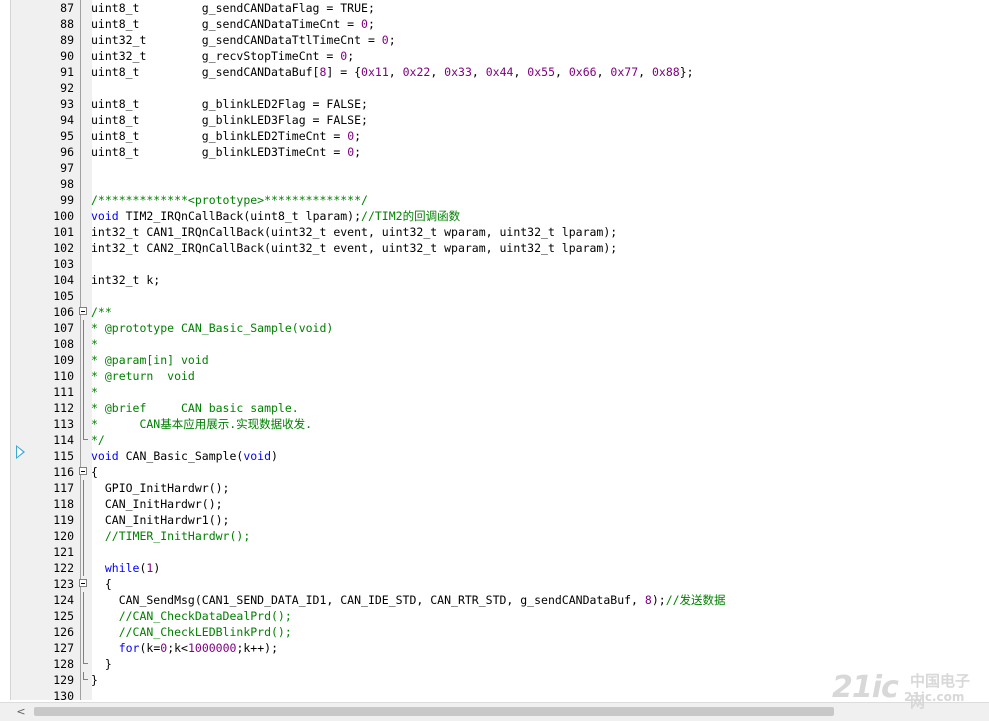 Image resolution: width=989 pixels, height=721 pixels. I want to click on code-line: 103, so click(494, 264).